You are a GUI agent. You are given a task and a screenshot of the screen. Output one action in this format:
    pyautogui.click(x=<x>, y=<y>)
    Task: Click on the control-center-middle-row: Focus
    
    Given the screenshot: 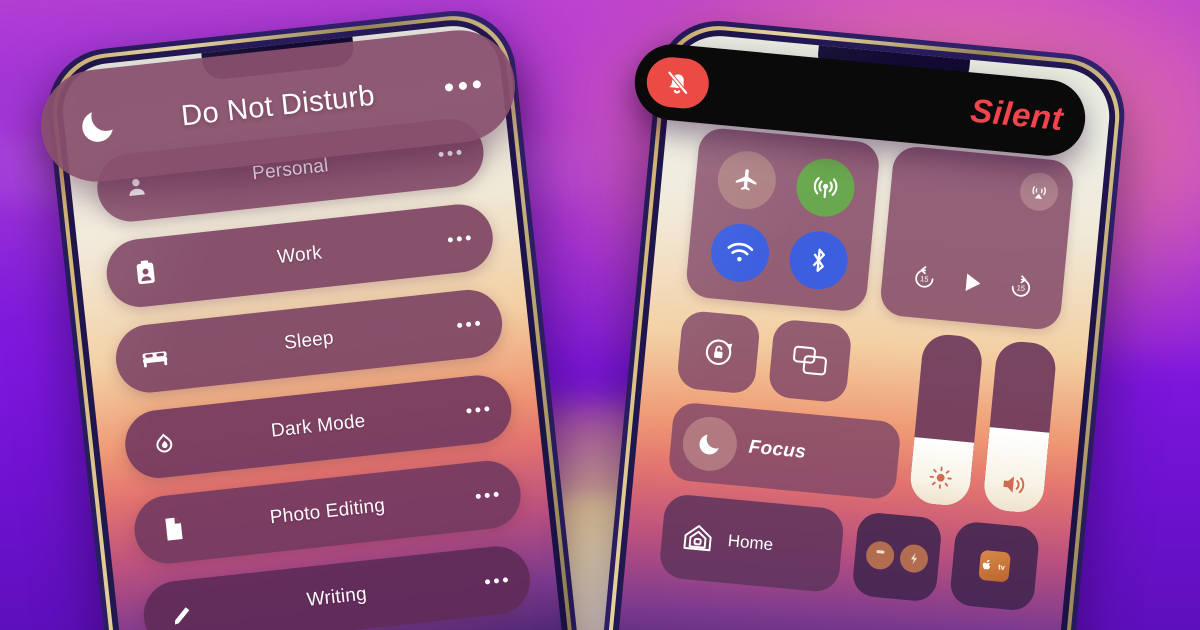 What is the action you would take?
    pyautogui.click(x=862, y=412)
    